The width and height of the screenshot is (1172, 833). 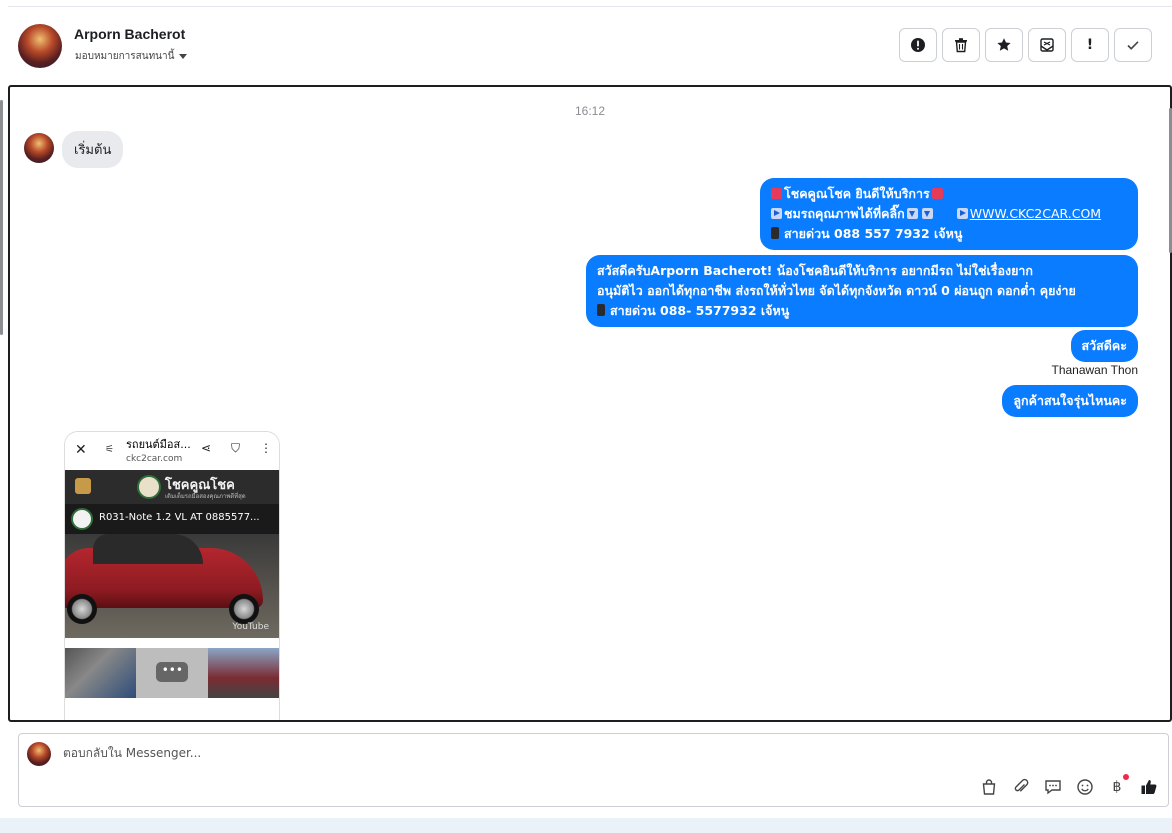 I want to click on conversation-toolbar: !, so click(x=1025, y=45).